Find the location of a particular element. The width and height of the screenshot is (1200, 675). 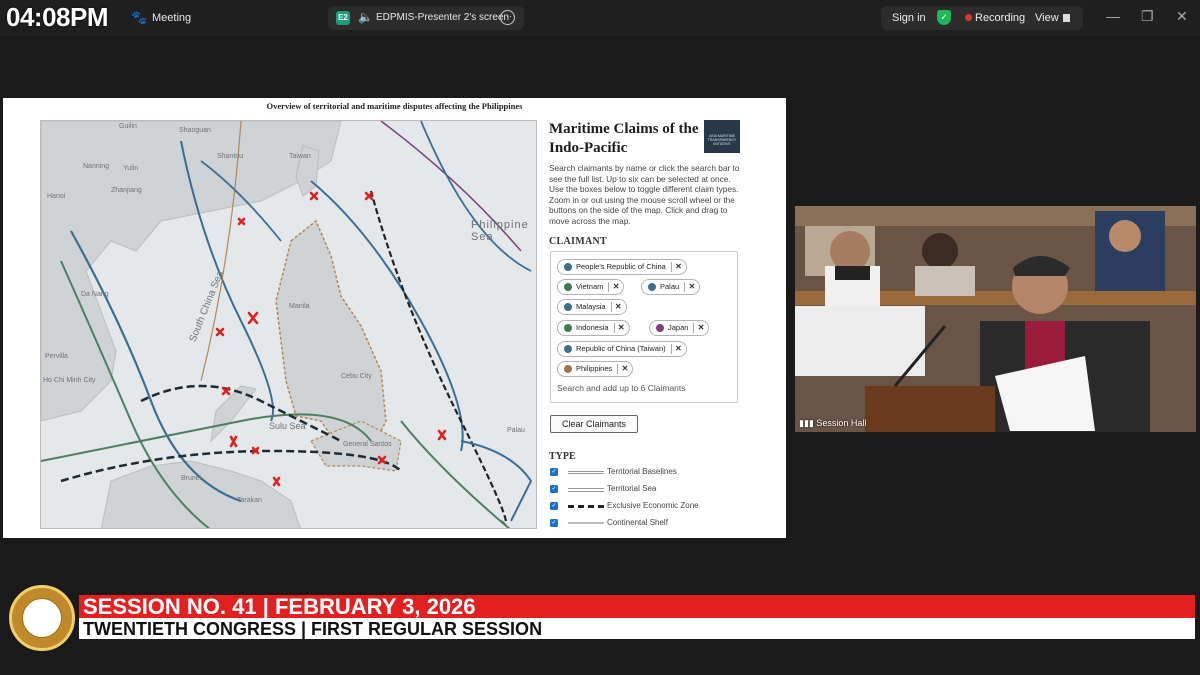

claimant-chip: People's Republic of China ✕ is located at coordinates (622, 267).